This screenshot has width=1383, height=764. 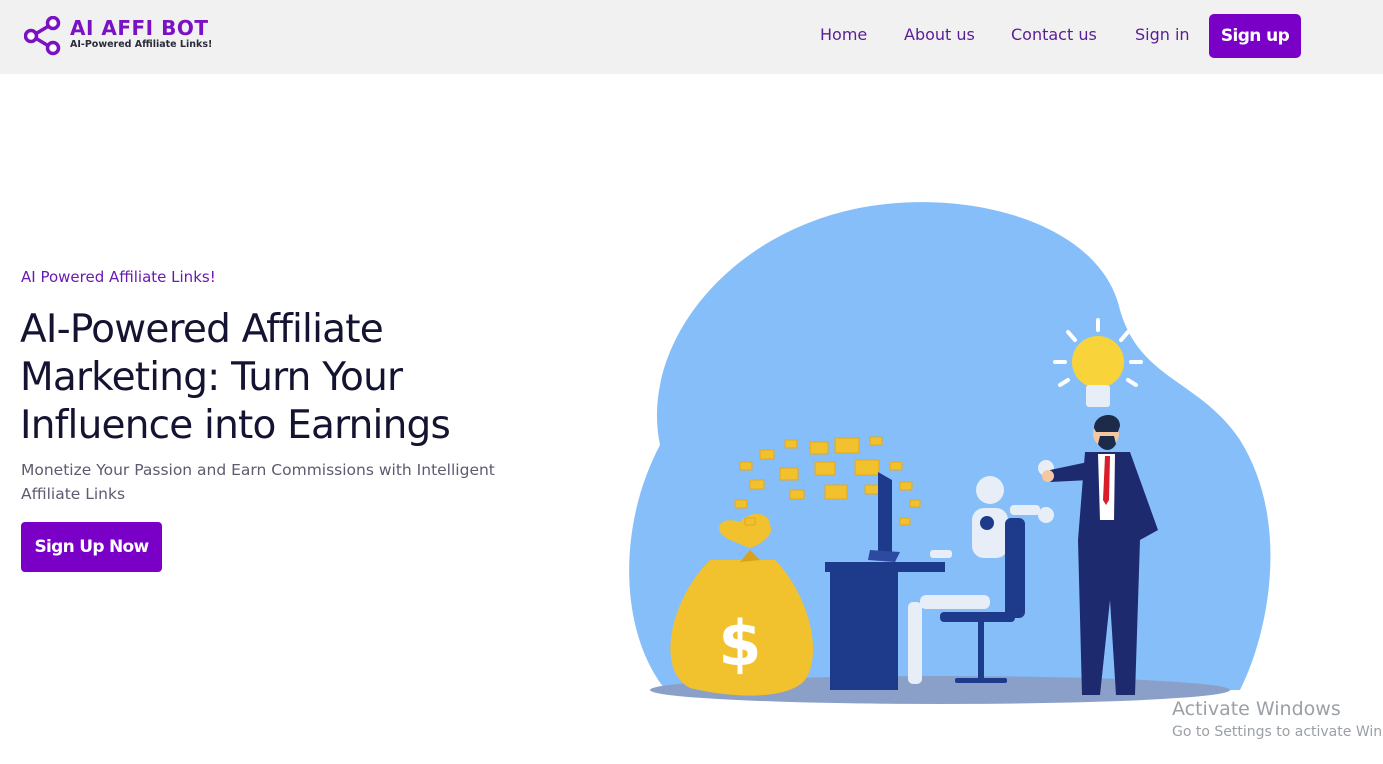 What do you see at coordinates (139, 28) in the screenshot?
I see `brand-name: AI AFFI BOT` at bounding box center [139, 28].